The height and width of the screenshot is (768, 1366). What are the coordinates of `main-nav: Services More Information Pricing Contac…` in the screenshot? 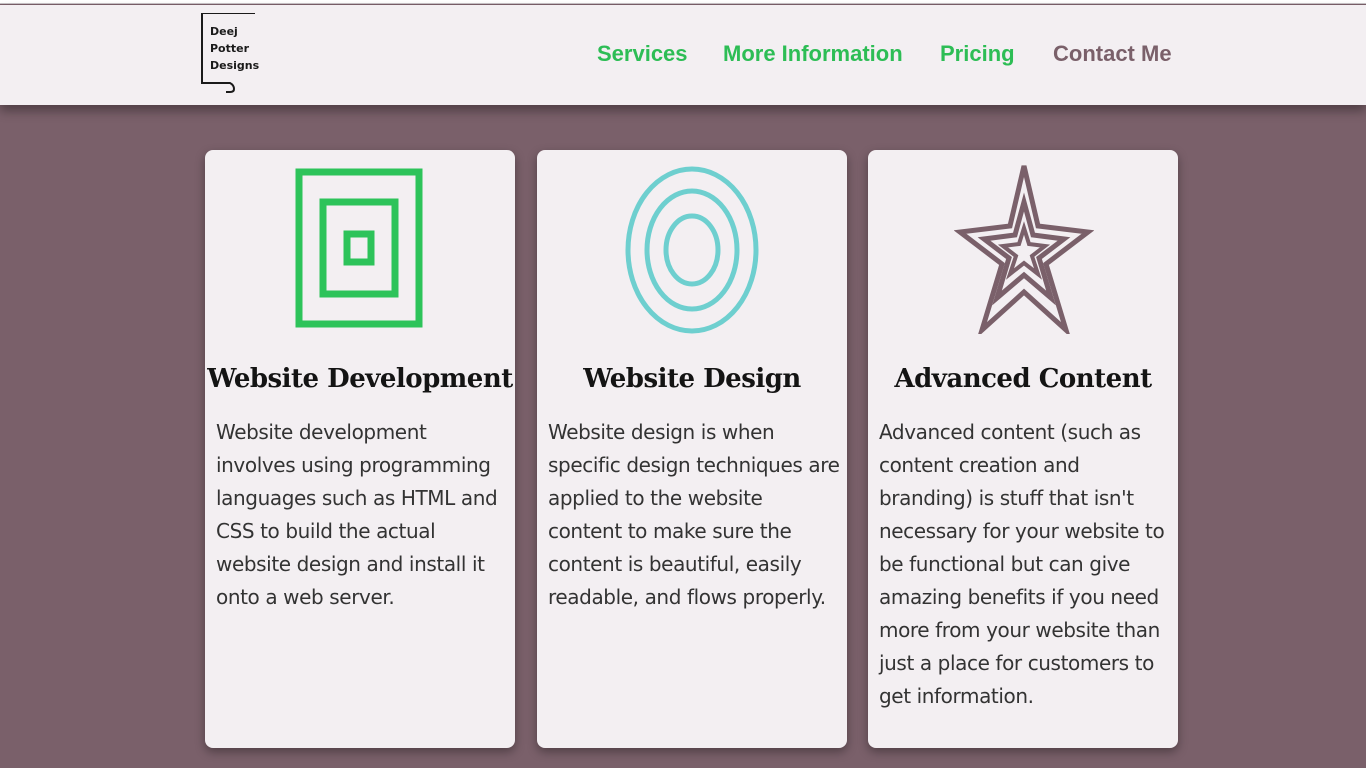 It's located at (683, 56).